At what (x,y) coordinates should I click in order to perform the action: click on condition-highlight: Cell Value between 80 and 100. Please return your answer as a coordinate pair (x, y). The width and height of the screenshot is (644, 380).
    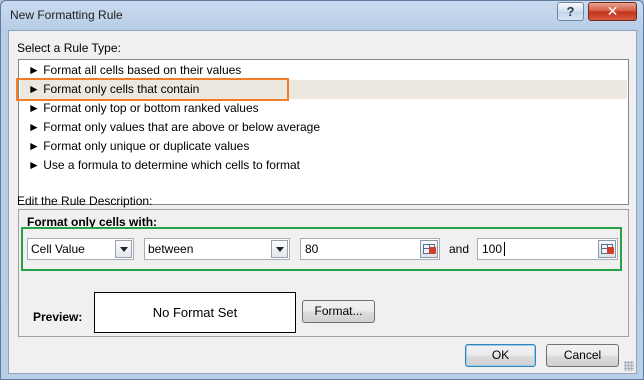
    Looking at the image, I should click on (321, 249).